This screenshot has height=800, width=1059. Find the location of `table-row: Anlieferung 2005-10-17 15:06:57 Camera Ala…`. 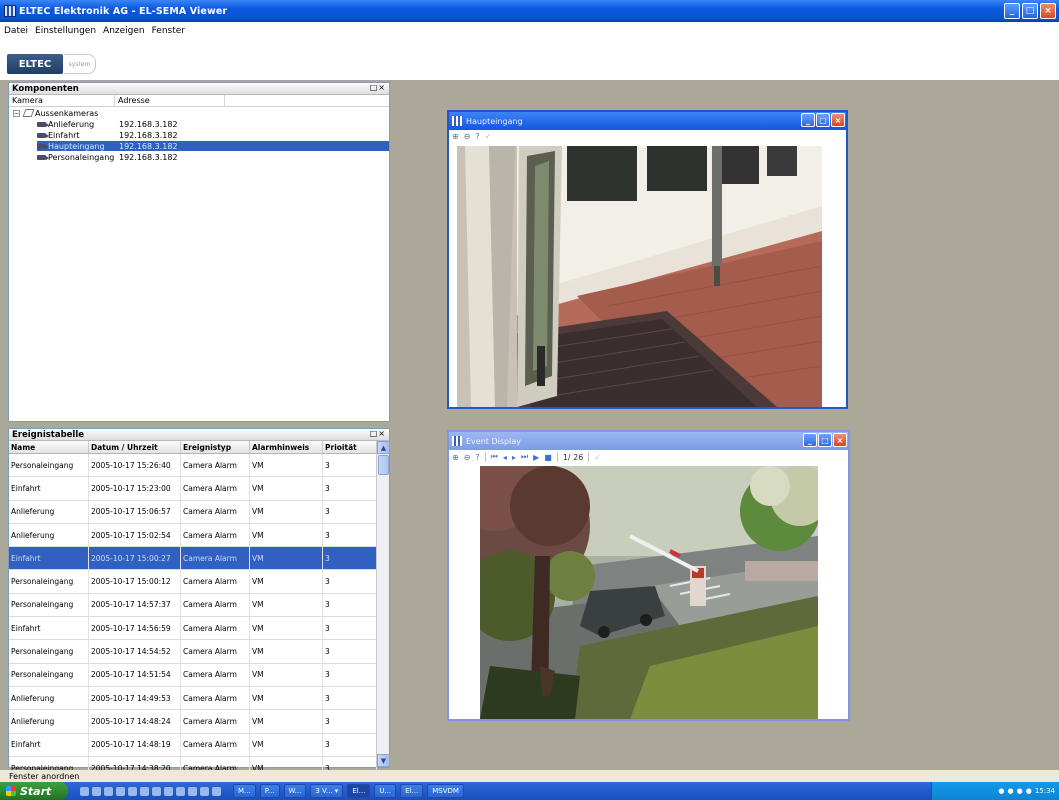

table-row: Anlieferung 2005-10-17 15:06:57 Camera Ala… is located at coordinates (199, 512).